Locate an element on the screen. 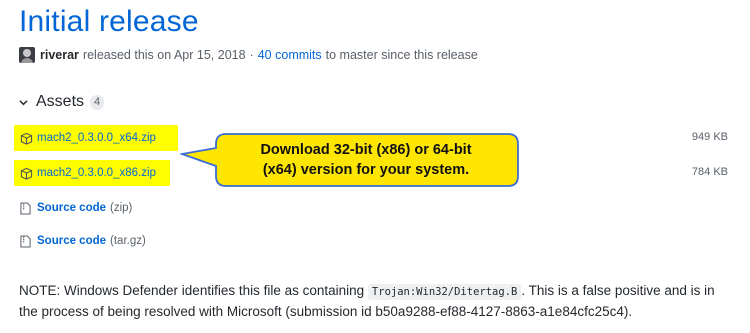  released-date-text: released this on Apr 15, 2018 is located at coordinates (164, 55).